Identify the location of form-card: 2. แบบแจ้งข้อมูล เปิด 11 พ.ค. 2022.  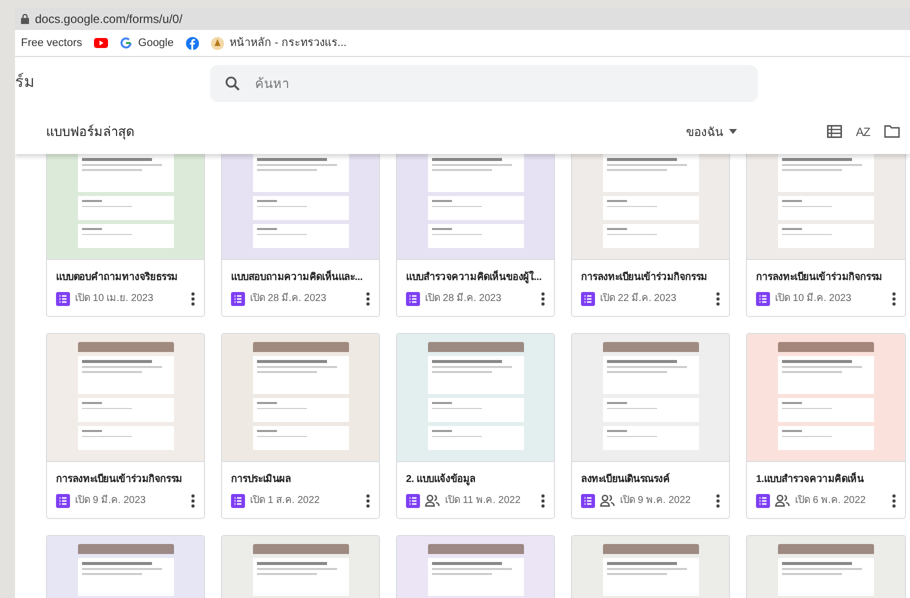
(475, 426).